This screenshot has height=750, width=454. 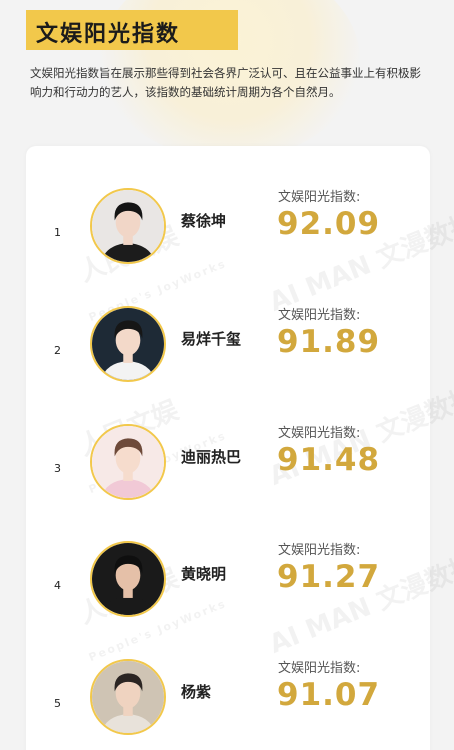 I want to click on ranking-row: 3 迪丽热巴 文娱阳光指数: 91.48, so click(x=228, y=473).